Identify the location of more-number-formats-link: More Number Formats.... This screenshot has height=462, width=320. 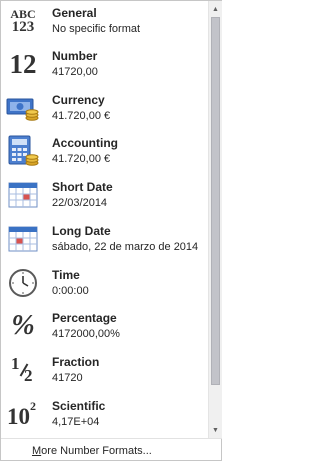
(92, 451).